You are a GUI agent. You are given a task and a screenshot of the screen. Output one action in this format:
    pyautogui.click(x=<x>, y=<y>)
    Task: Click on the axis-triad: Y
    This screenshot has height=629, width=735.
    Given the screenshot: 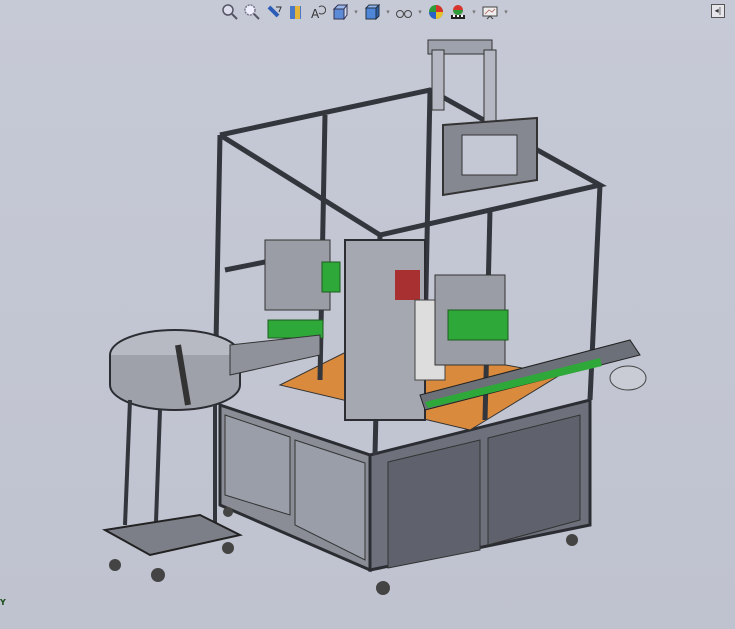 What is the action you would take?
    pyautogui.click(x=3, y=602)
    